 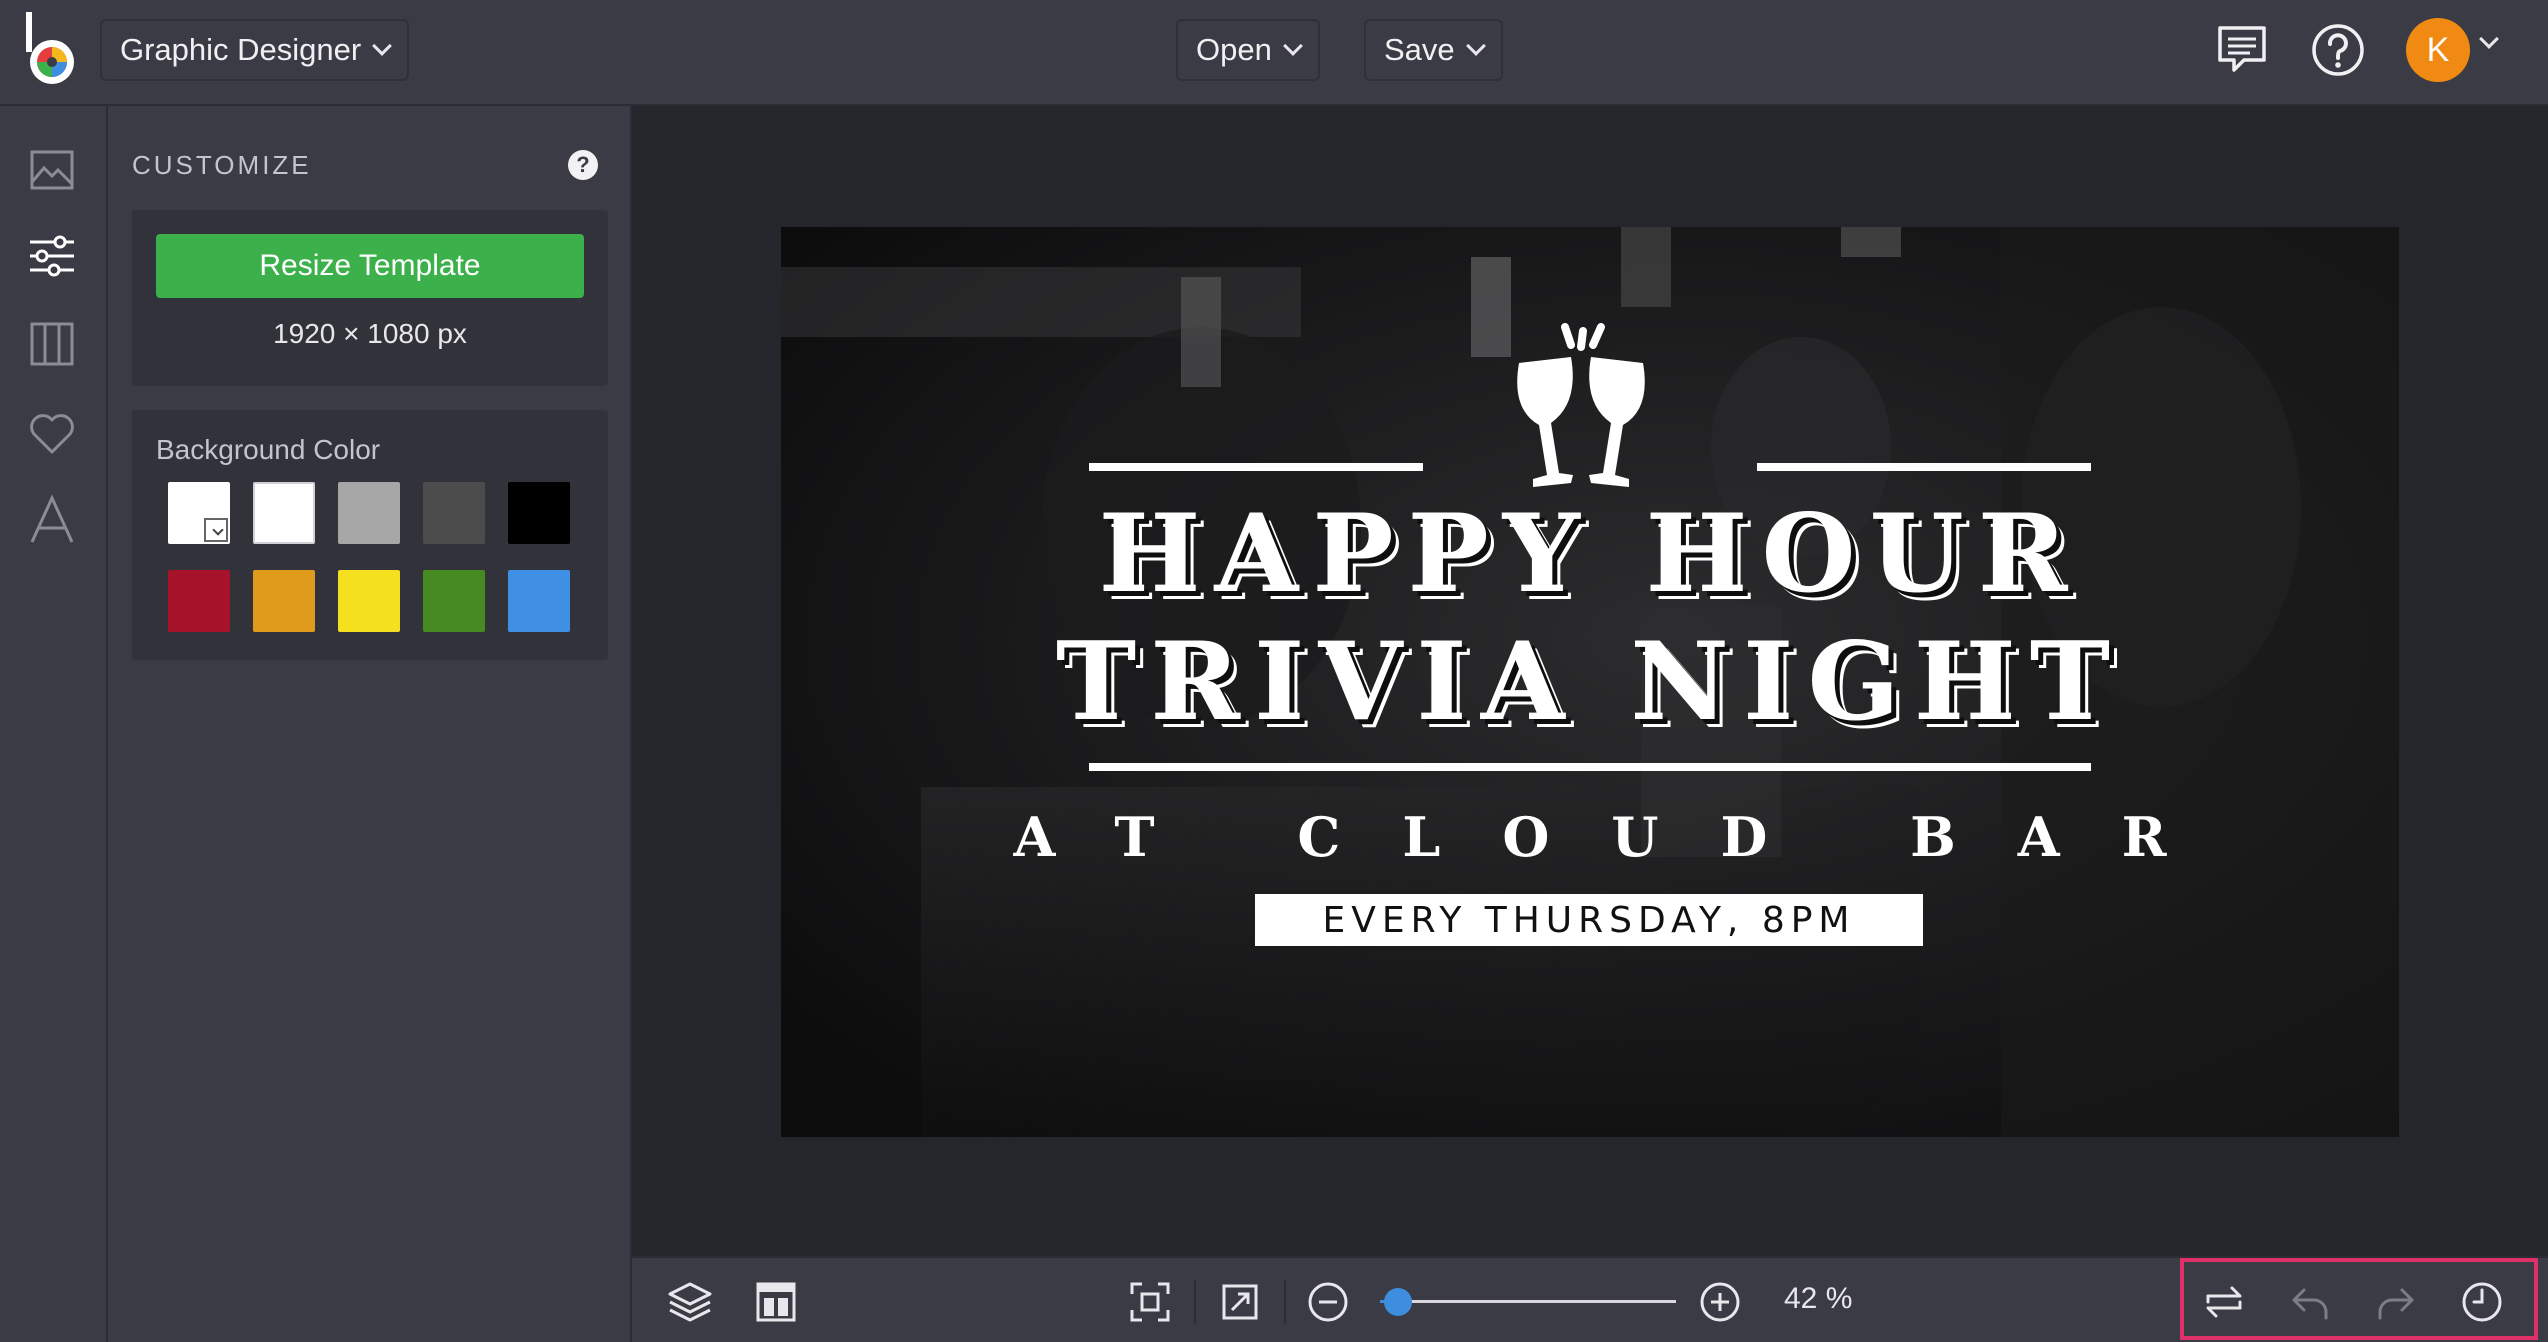 I want to click on avatar-initial: K, so click(x=2438, y=49).